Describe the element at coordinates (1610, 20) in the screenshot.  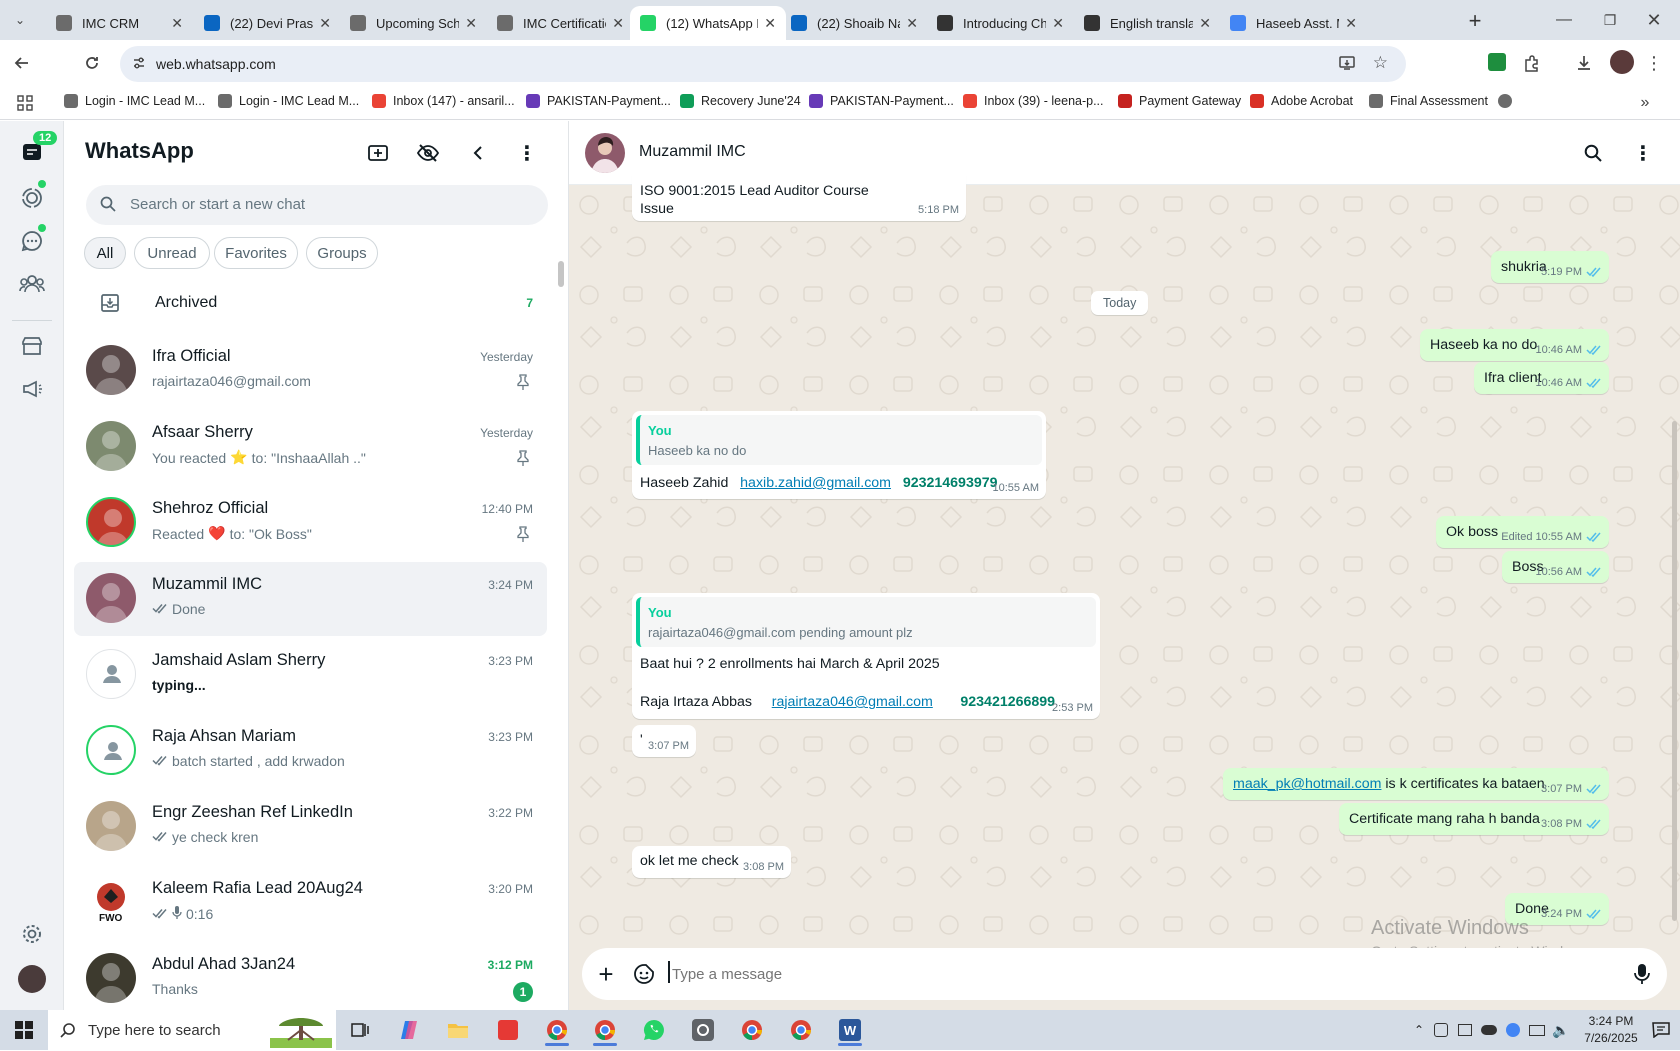
I see `restore-icon: ❐` at that location.